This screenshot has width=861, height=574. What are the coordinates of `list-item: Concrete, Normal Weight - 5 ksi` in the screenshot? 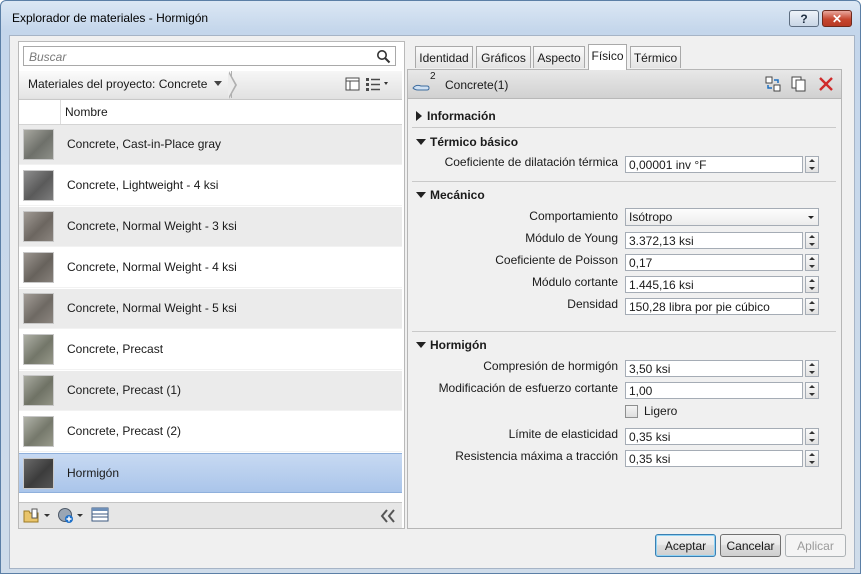 It's located at (210, 309).